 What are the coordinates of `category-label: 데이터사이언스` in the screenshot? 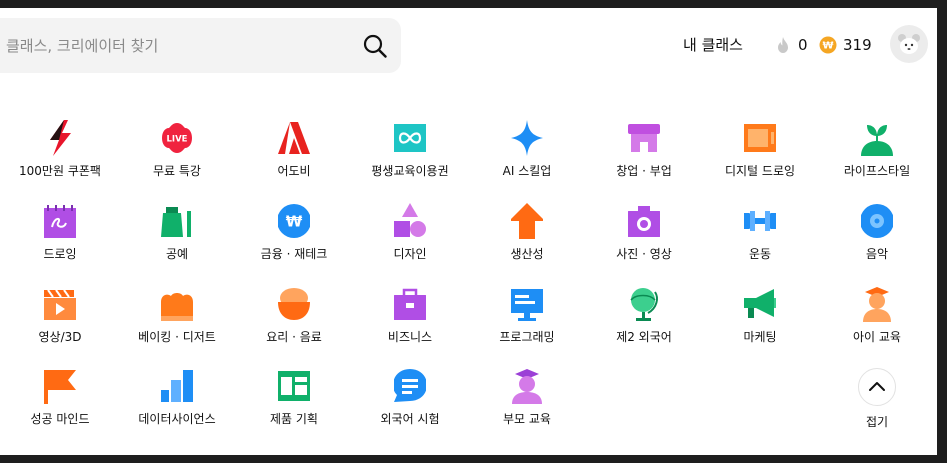 It's located at (177, 419).